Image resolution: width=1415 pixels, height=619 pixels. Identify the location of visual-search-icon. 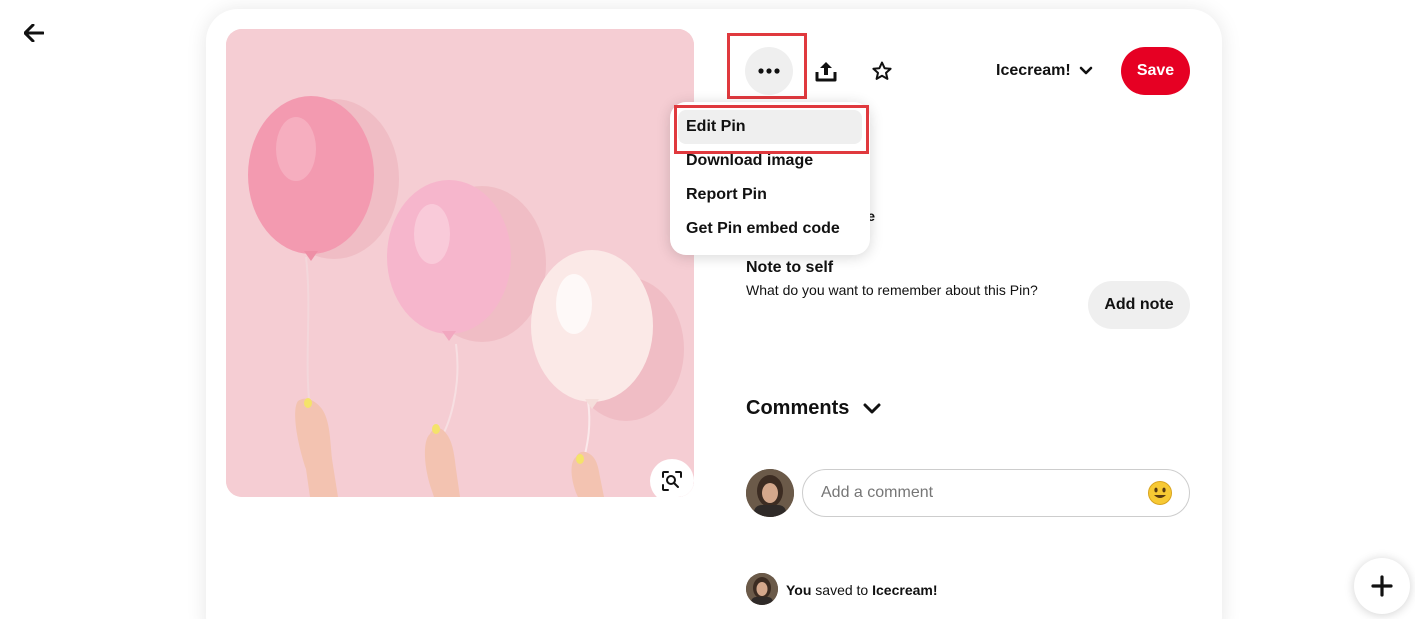
(672, 481).